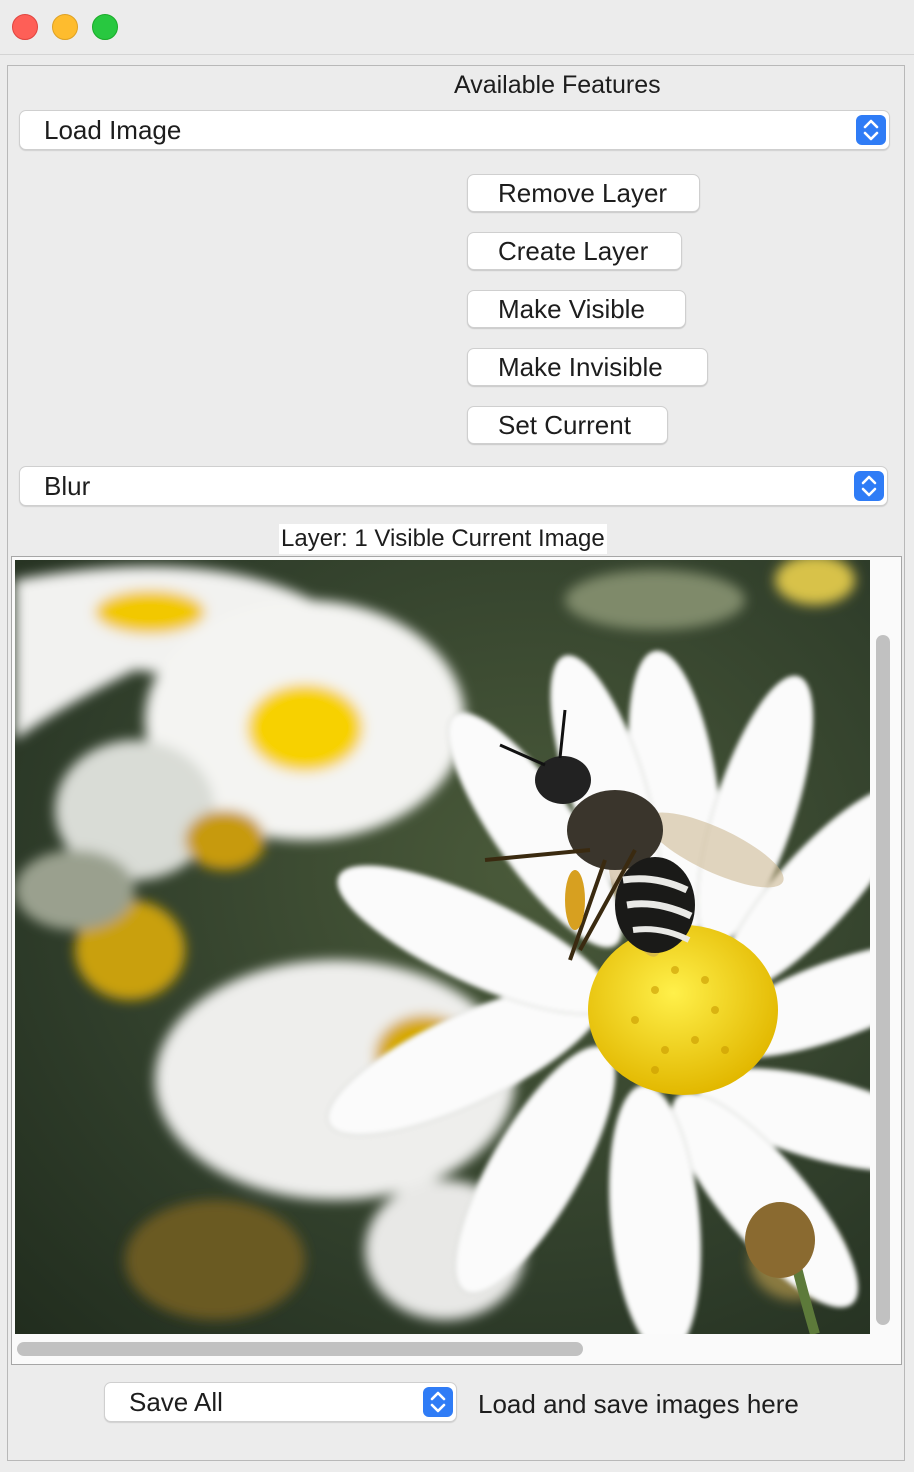 This screenshot has width=914, height=1472. I want to click on layer-info-label: Layer: 1 Visible Current Image, so click(443, 539).